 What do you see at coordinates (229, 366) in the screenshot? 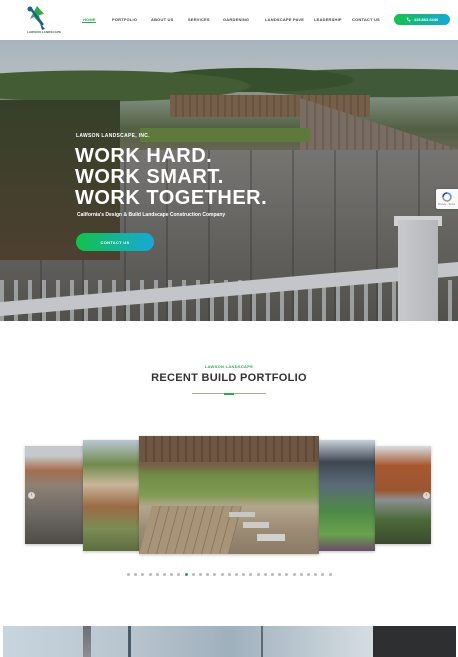
I see `section-kicker: LAWSON LANDSCAPE` at bounding box center [229, 366].